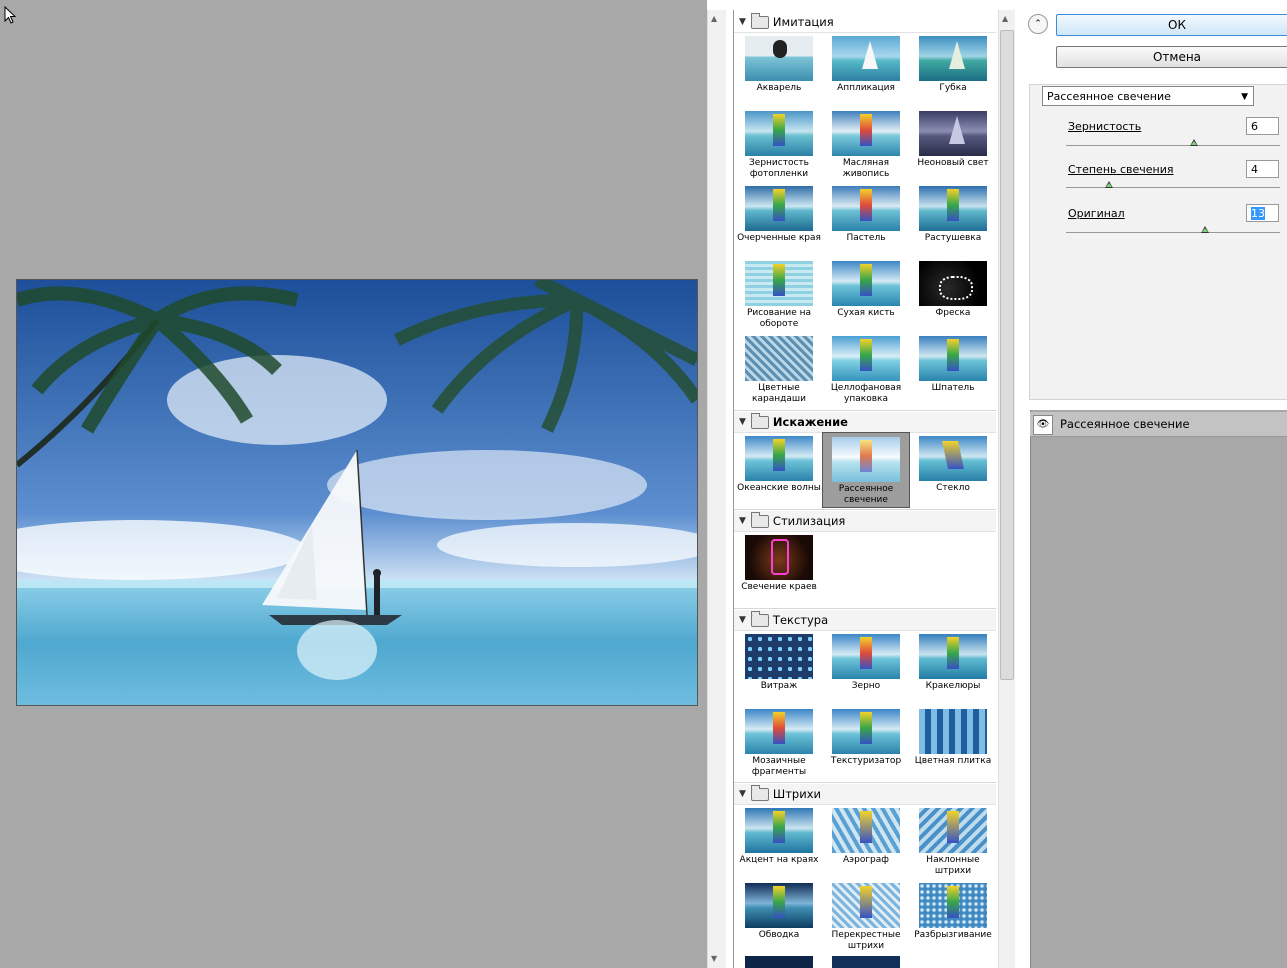 The image size is (1287, 968). What do you see at coordinates (1007, 355) in the screenshot?
I see `gallery-scrollbar-thumb` at bounding box center [1007, 355].